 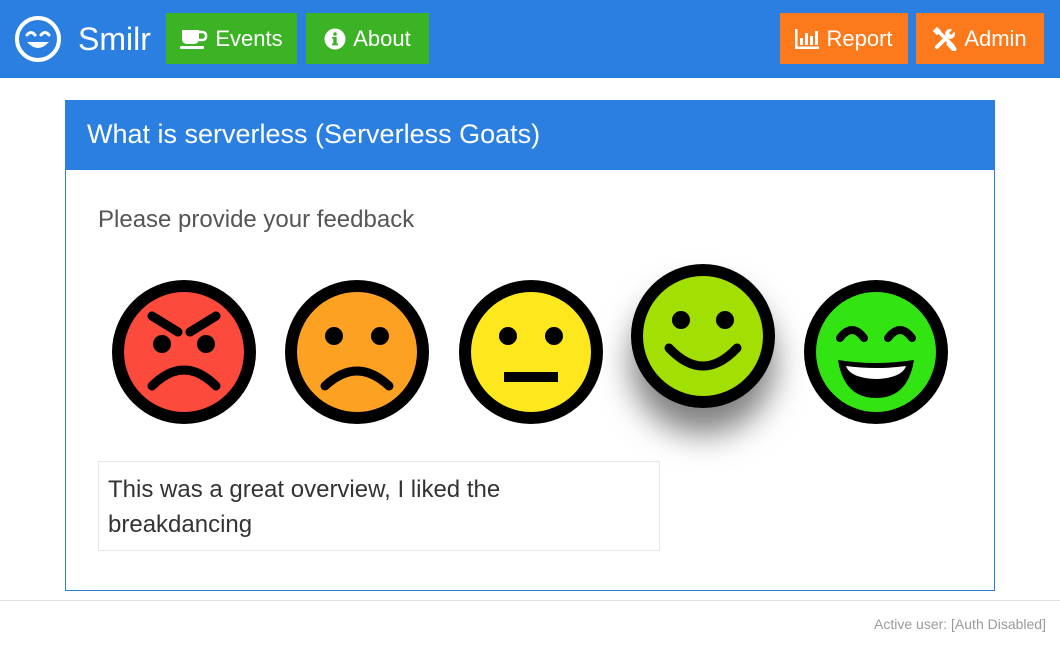 I want to click on active-user-status: Active user: [Auth Disabled], so click(x=960, y=624).